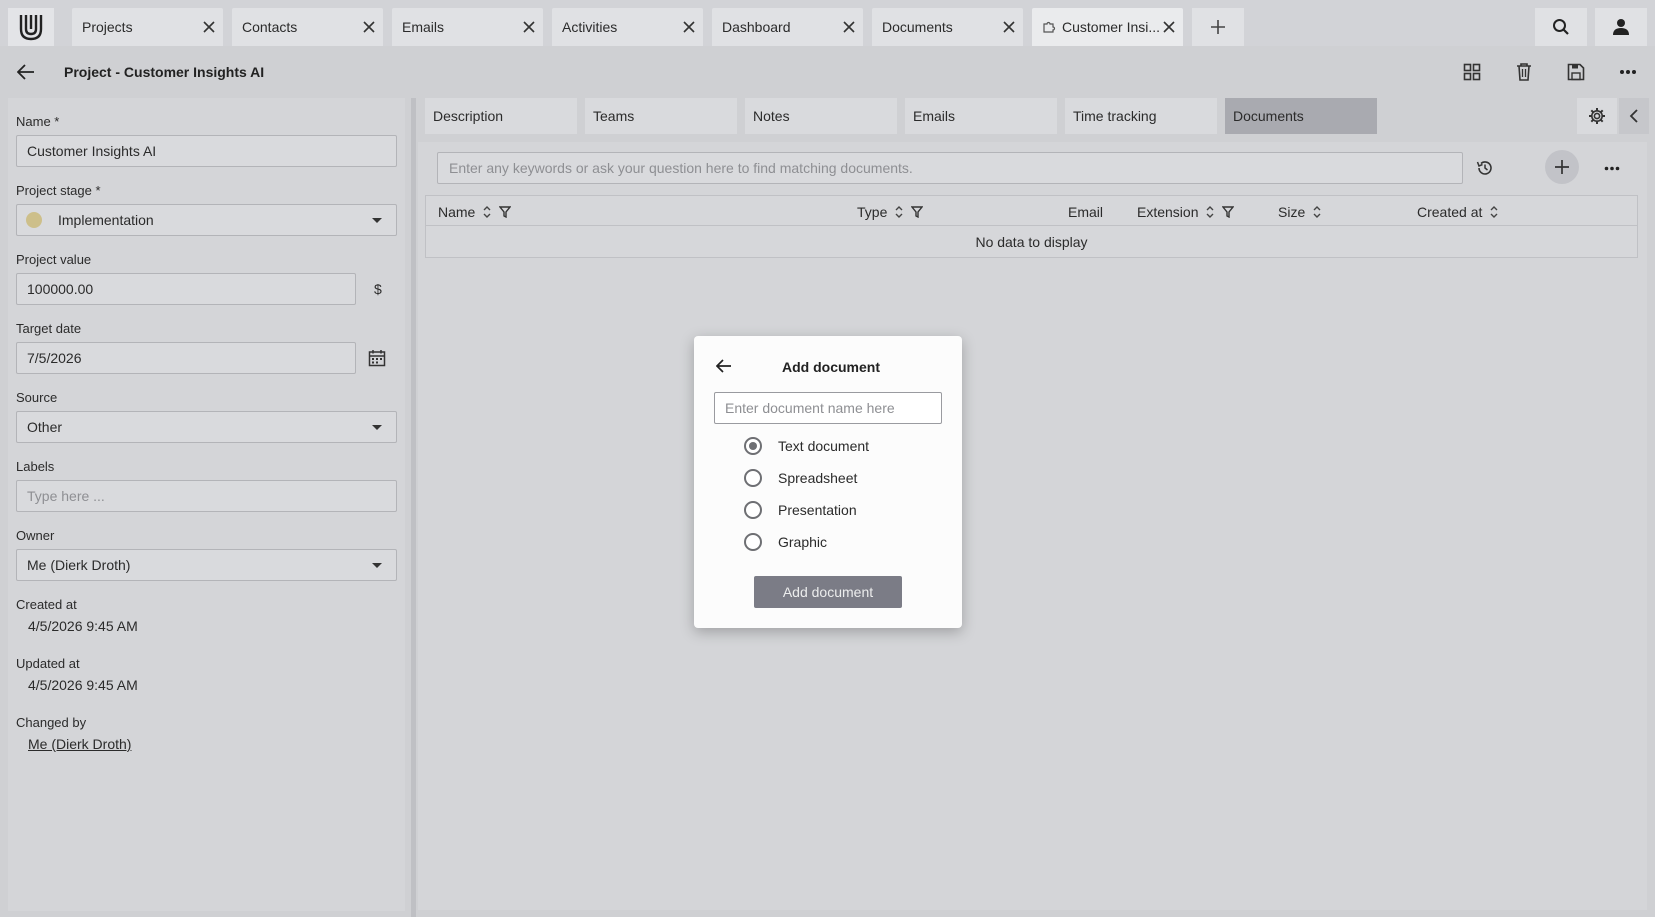  Describe the element at coordinates (1628, 72) in the screenshot. I see `more-options-button` at that location.